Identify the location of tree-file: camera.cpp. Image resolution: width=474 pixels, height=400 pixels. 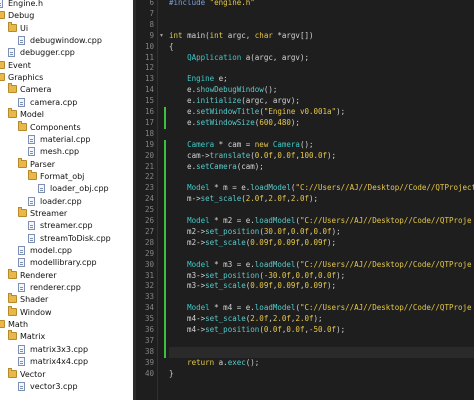
(66, 102).